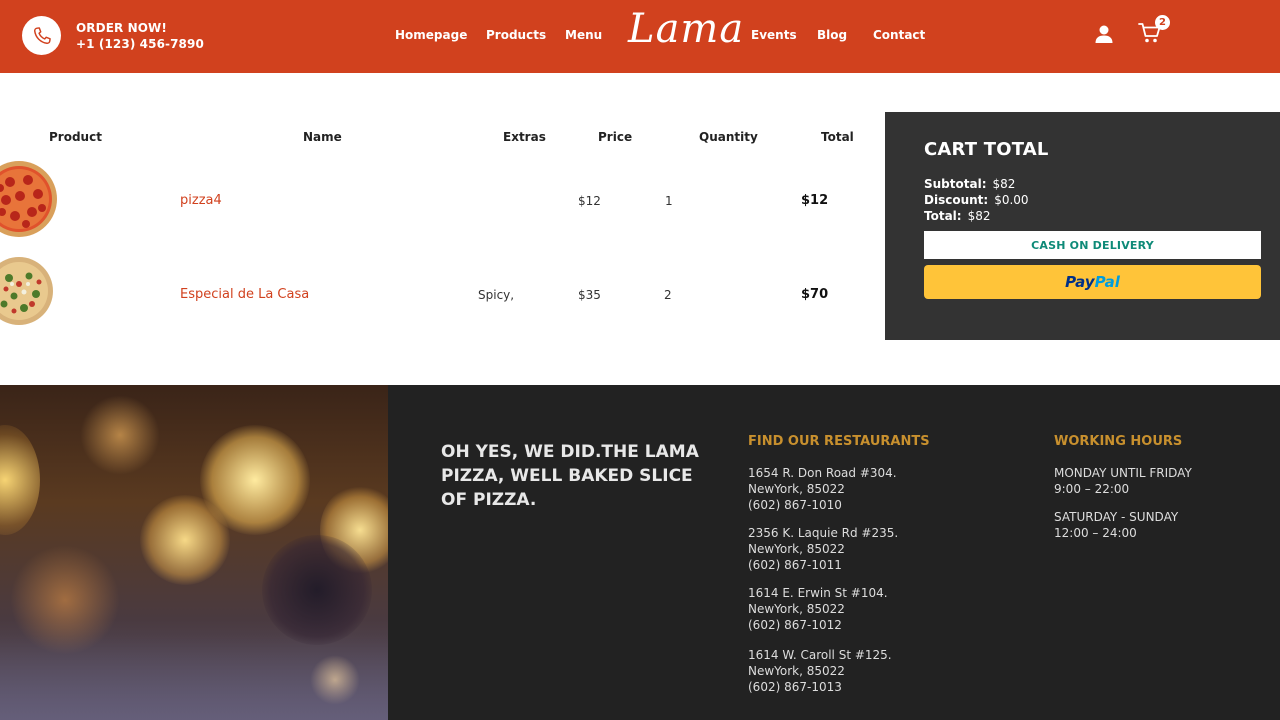 The image size is (1280, 720). Describe the element at coordinates (431, 35) in the screenshot. I see `nav-link-homepage: Homepage` at that location.